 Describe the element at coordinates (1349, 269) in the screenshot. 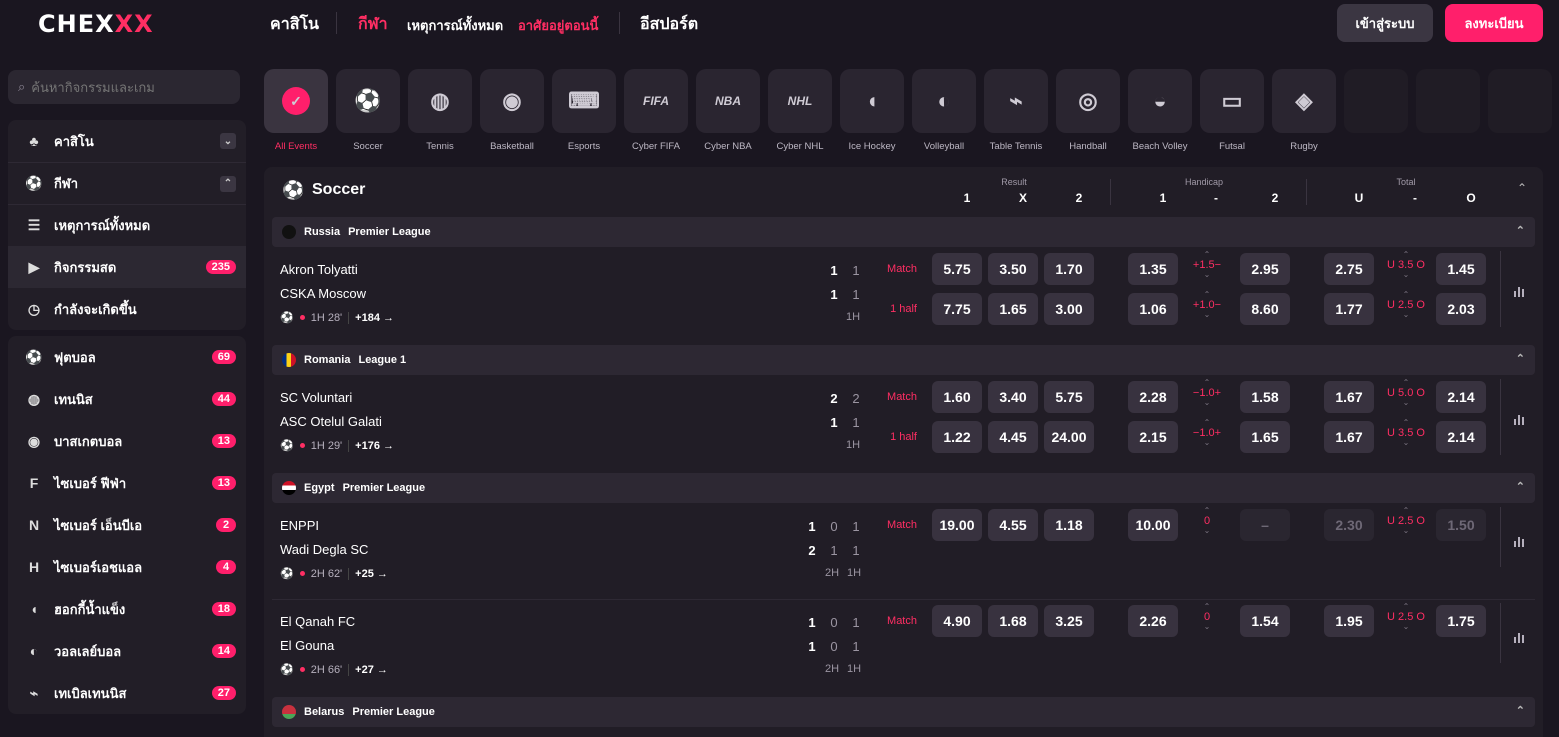

I see `odd-button: 2.75` at that location.